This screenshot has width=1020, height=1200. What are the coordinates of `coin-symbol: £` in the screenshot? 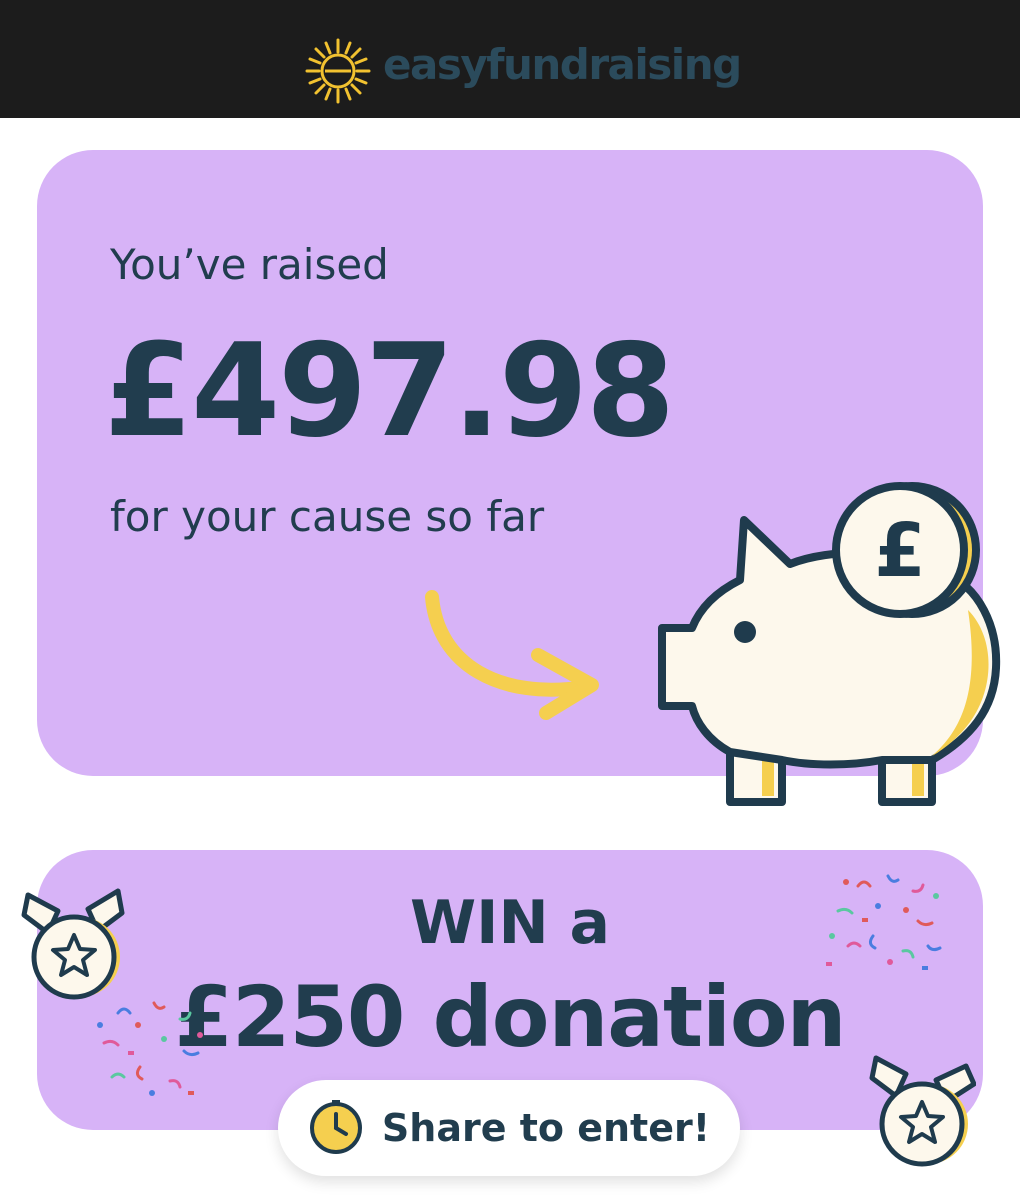 It's located at (900, 551).